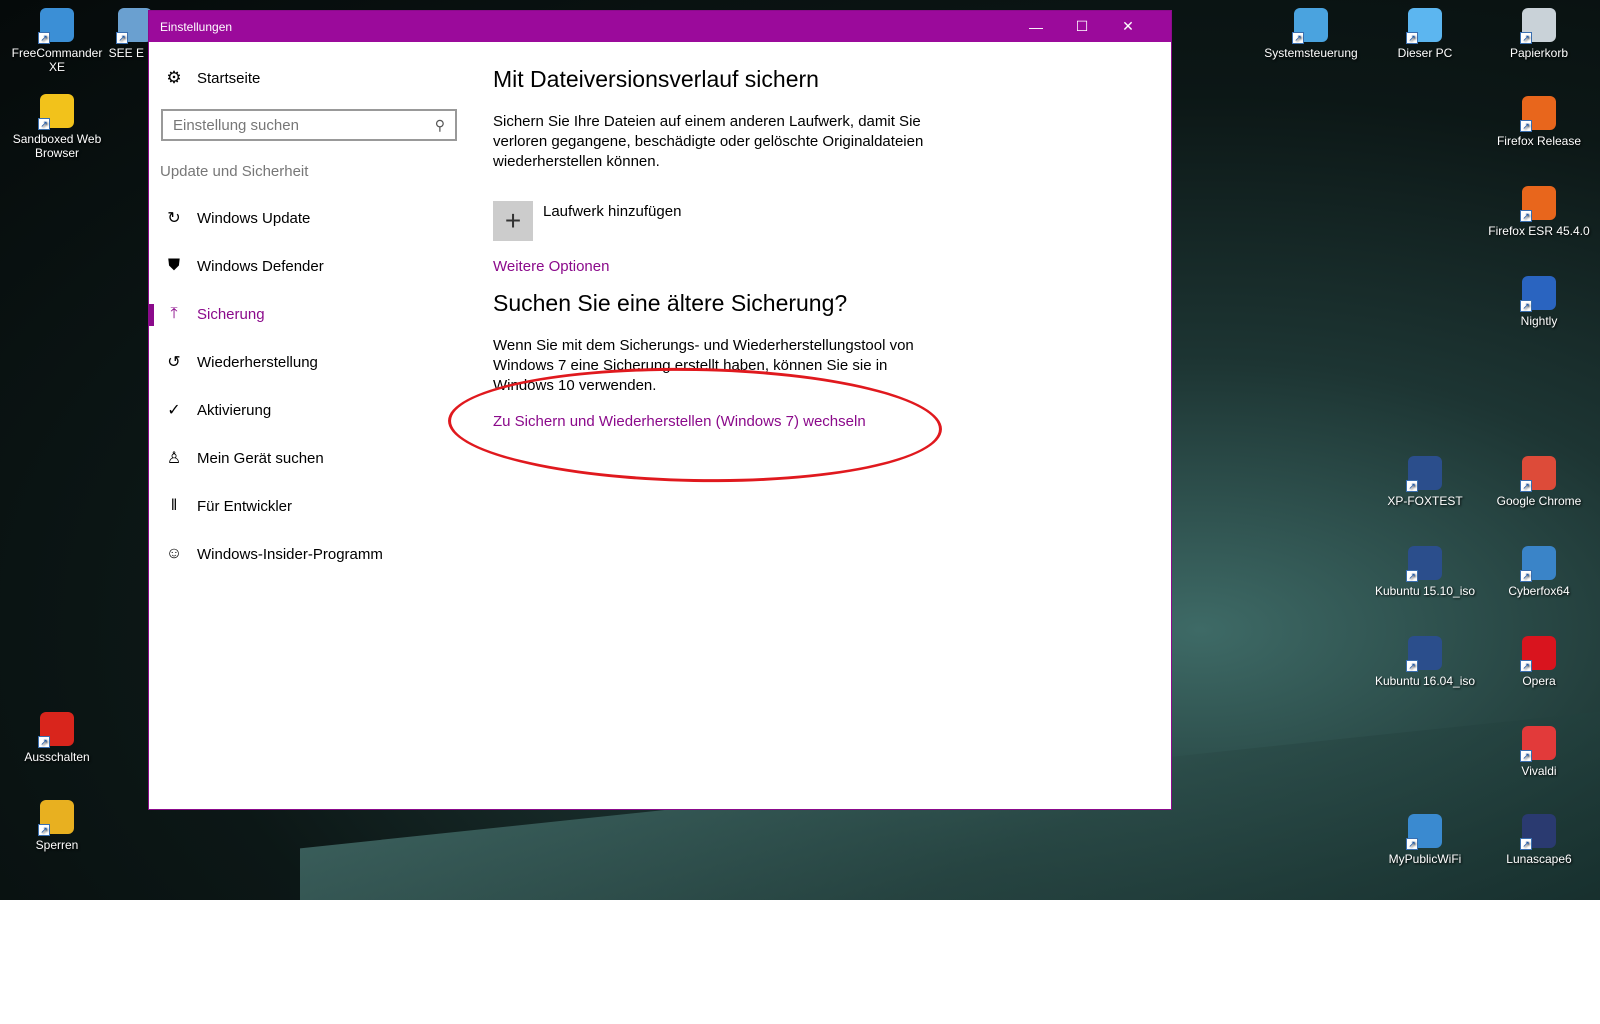 Image resolution: width=1600 pixels, height=1024 pixels. Describe the element at coordinates (260, 266) in the screenshot. I see `sidebar-item-label: Windows Defender` at that location.